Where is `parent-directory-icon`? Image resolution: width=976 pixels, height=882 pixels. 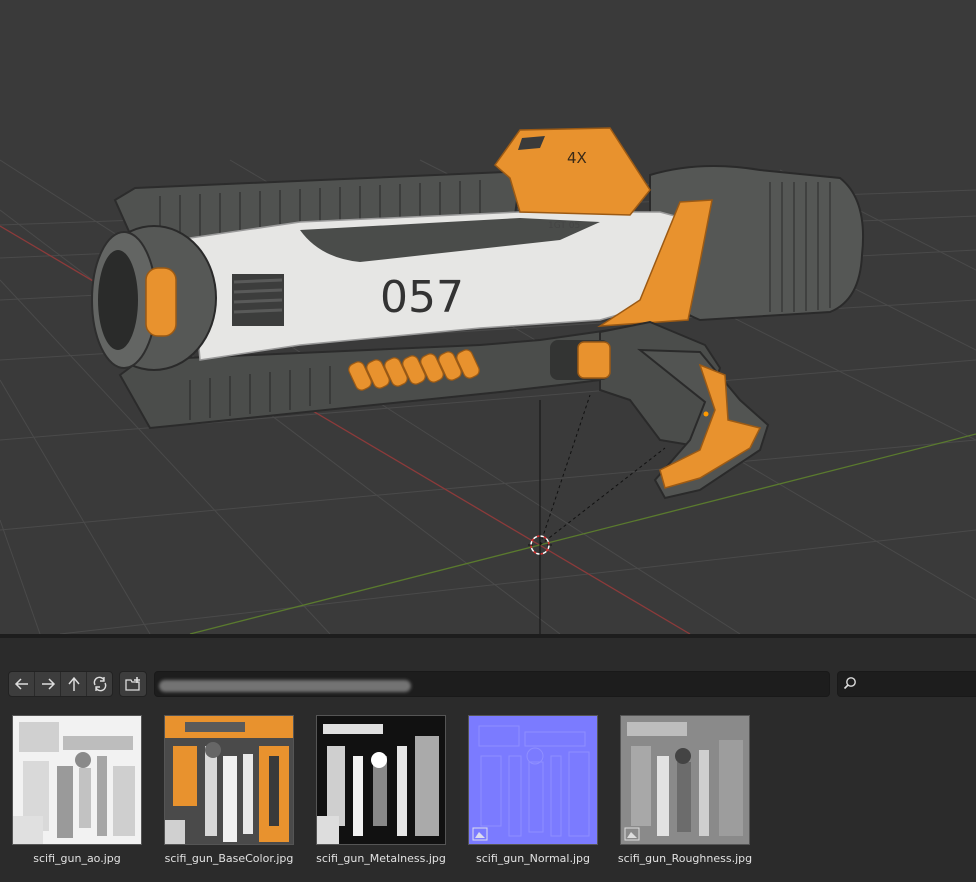 parent-directory-icon is located at coordinates (73, 683).